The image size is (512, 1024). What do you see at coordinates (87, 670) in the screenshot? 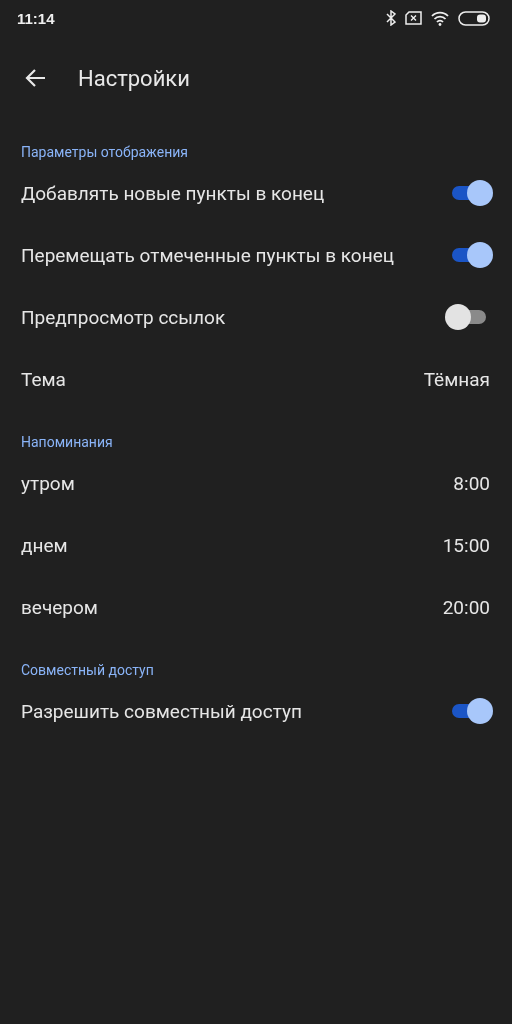
I see `section-header: Совместный доступ` at bounding box center [87, 670].